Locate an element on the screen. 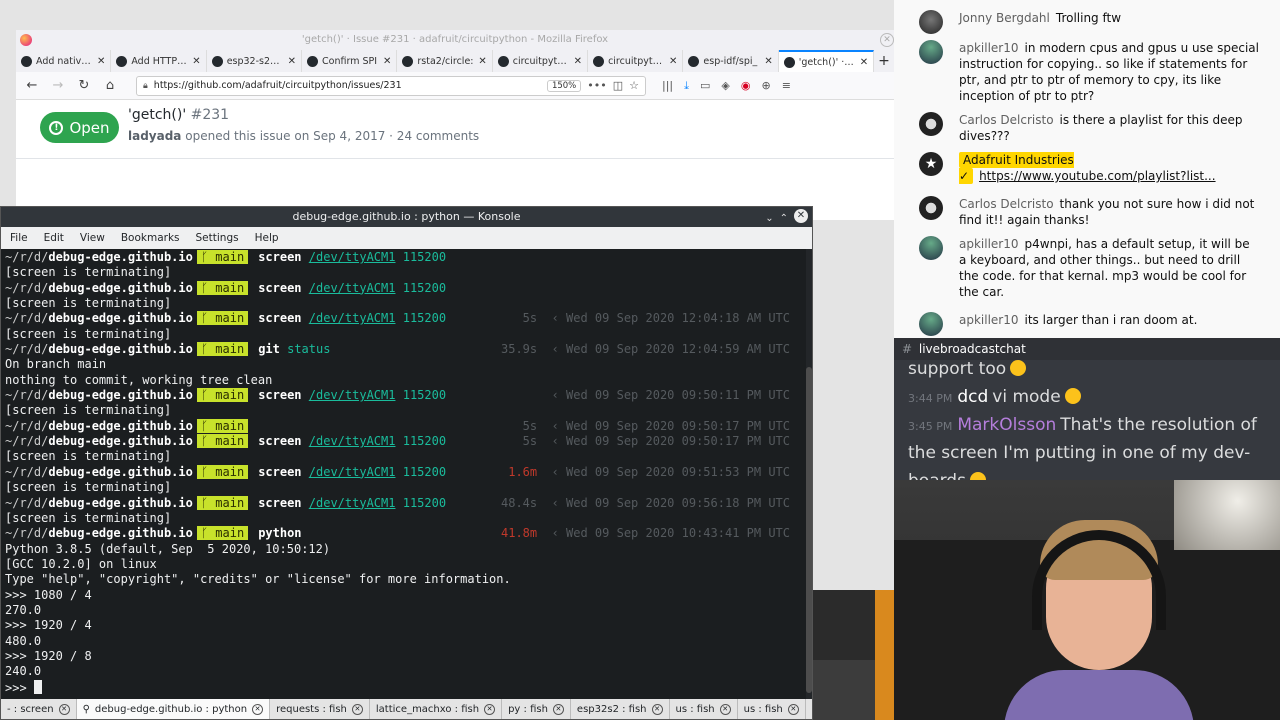 The width and height of the screenshot is (1280, 720). issue-number: #231 is located at coordinates (210, 115).